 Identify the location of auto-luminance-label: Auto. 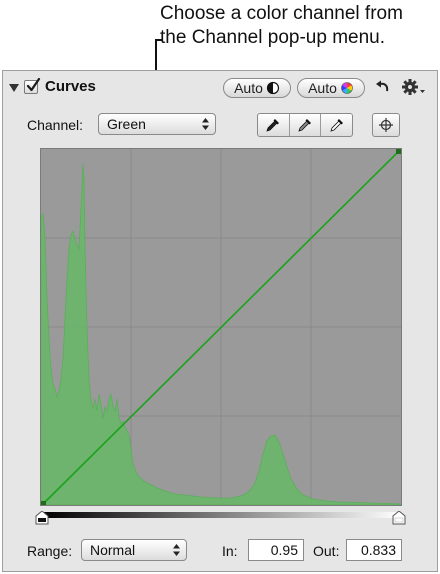
(248, 88).